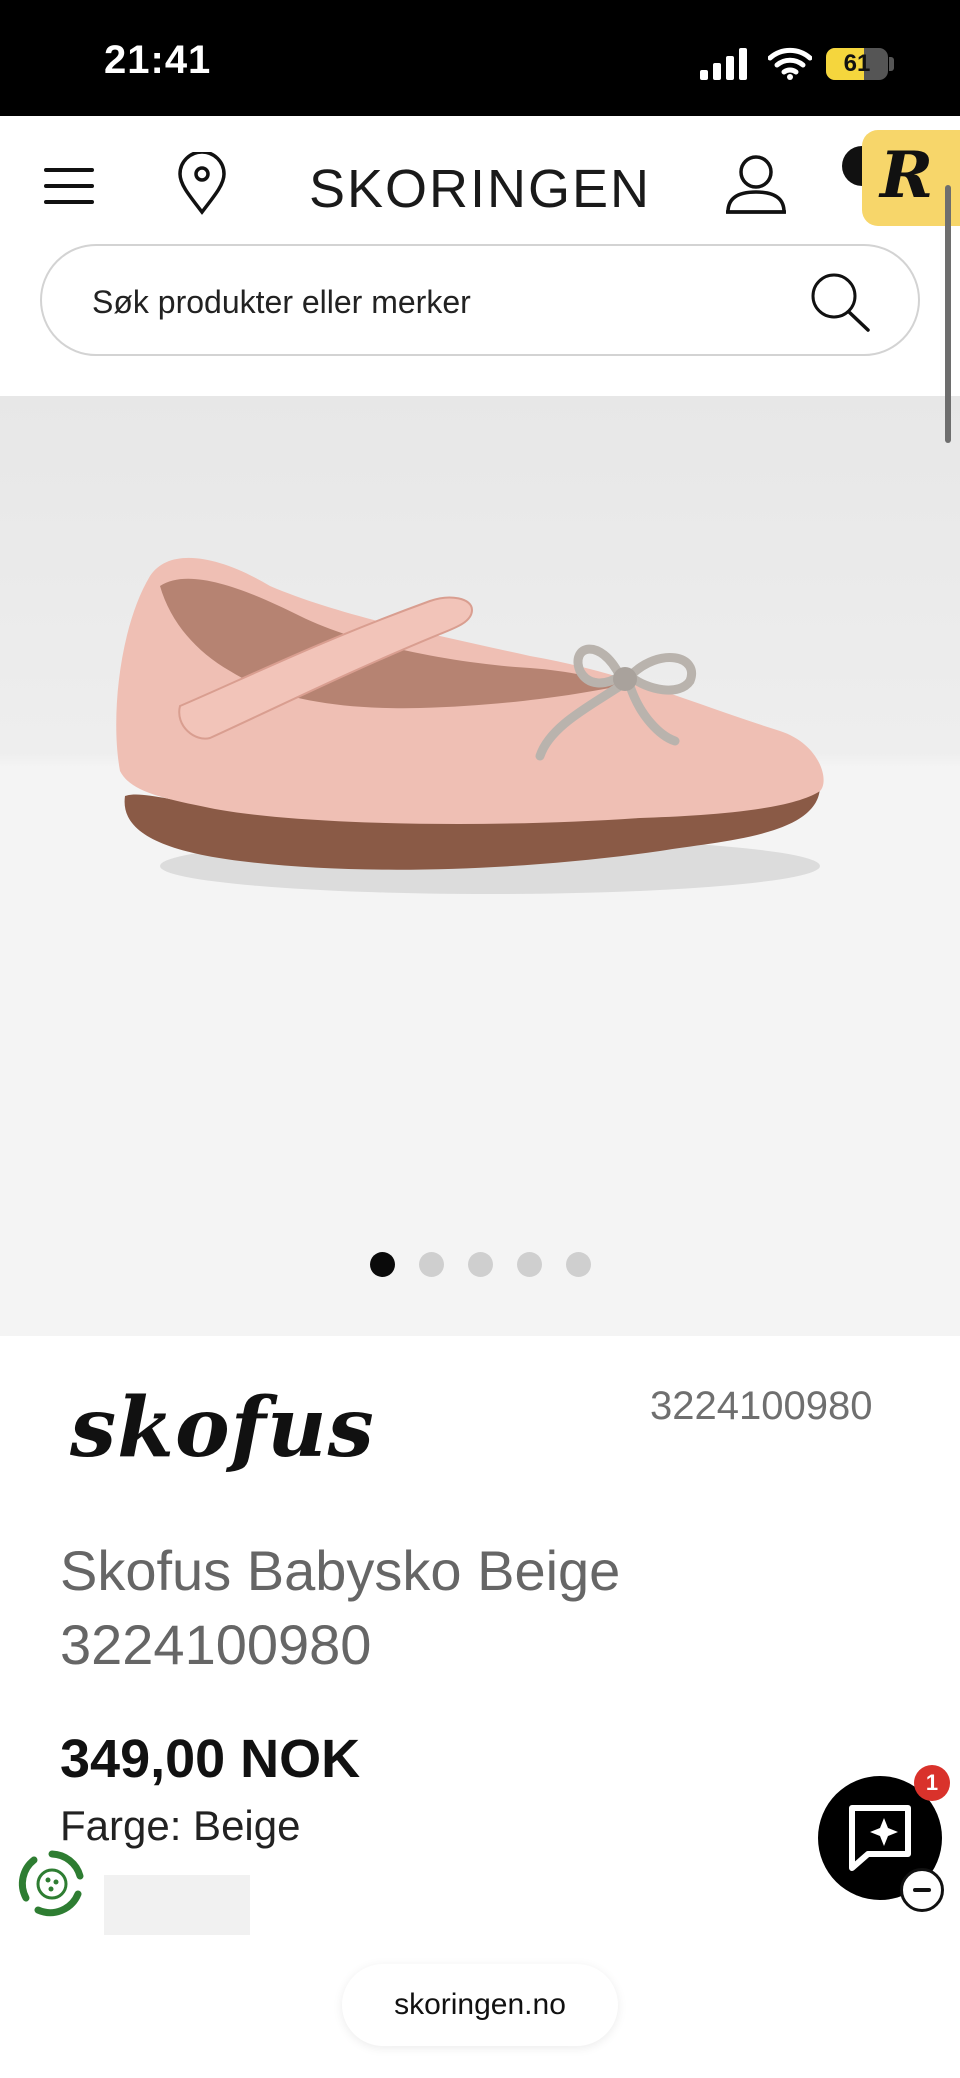 The image size is (960, 2078). What do you see at coordinates (480, 58) in the screenshot?
I see `status-bar: 21:41 61` at bounding box center [480, 58].